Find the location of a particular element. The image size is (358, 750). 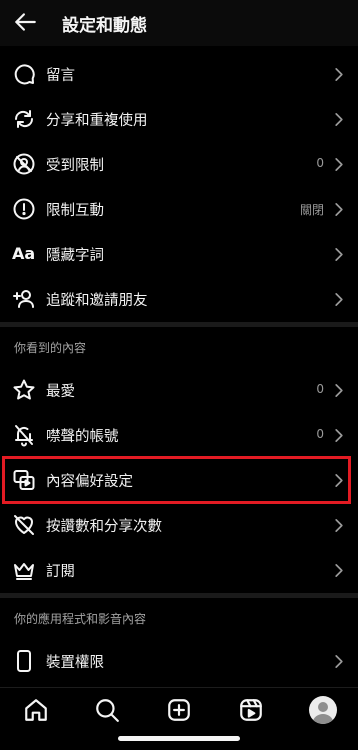

header-bar: 設定和動態 is located at coordinates (179, 23).